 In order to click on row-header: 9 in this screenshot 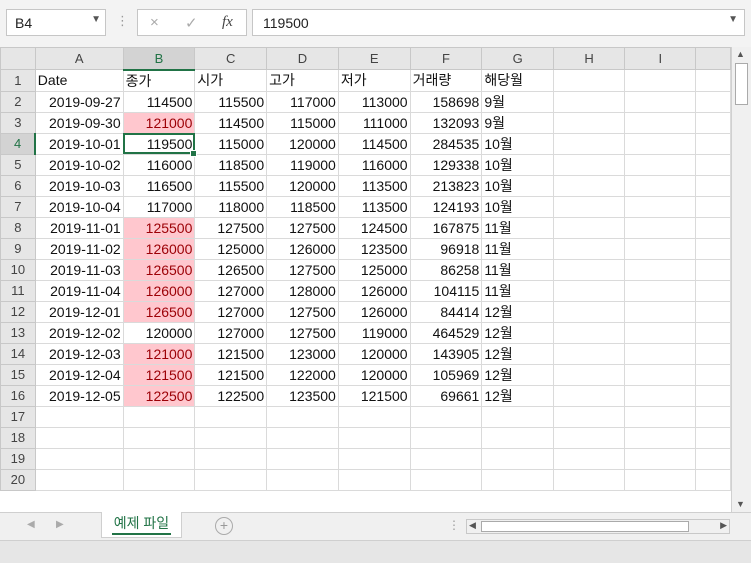, I will do `click(18, 248)`.